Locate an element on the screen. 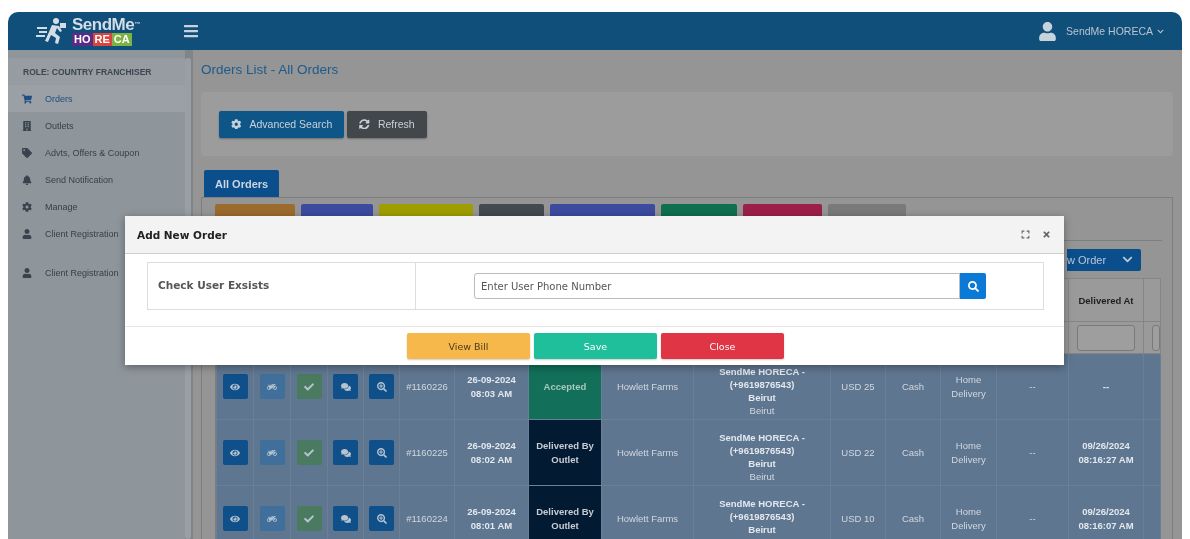 This screenshot has height=539, width=1190. sidebar-item-label: Manage is located at coordinates (61, 206).